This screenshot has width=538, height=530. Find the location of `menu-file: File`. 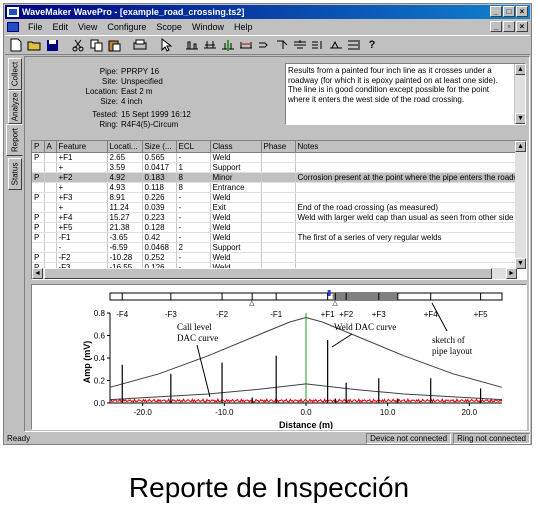

menu-file: File is located at coordinates (35, 27).